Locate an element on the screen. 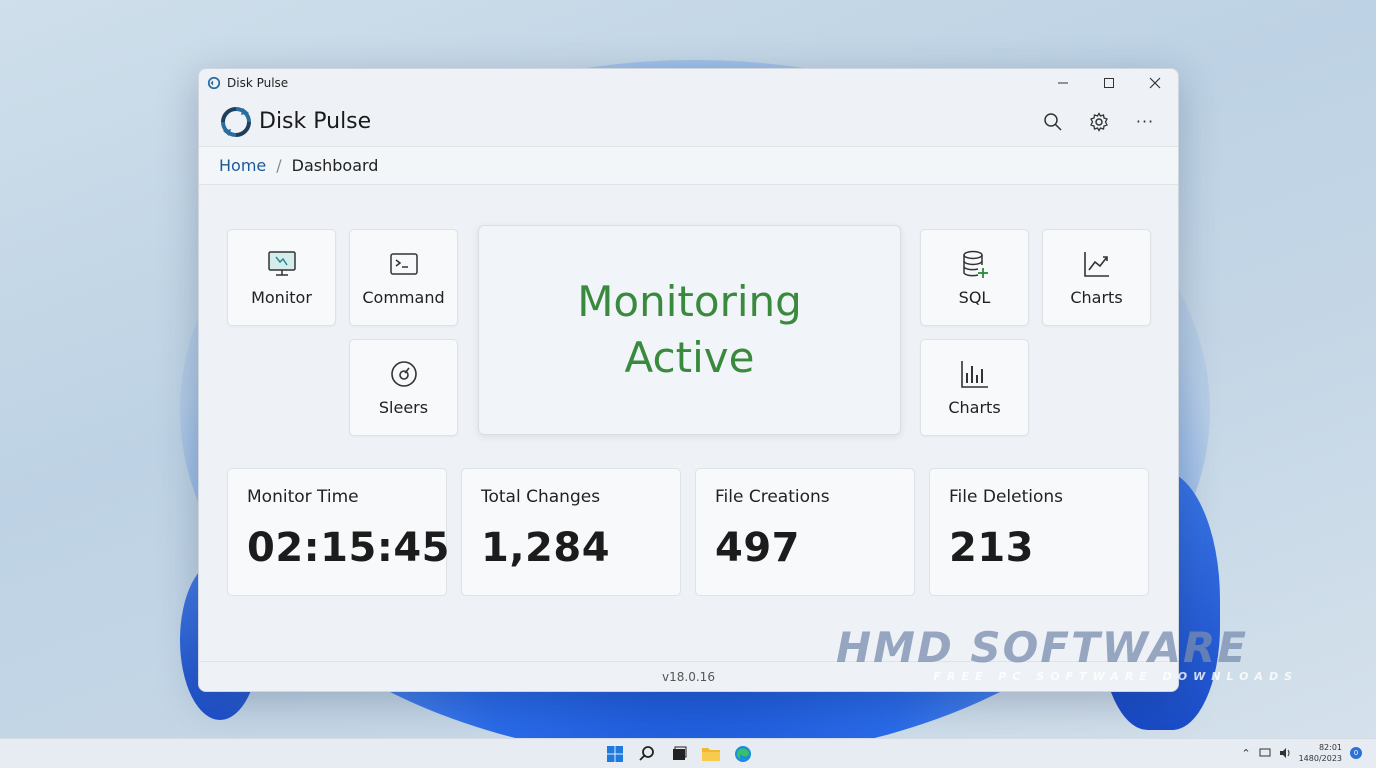 The image size is (1376, 768). monitor-tile: Monitor is located at coordinates (281, 277).